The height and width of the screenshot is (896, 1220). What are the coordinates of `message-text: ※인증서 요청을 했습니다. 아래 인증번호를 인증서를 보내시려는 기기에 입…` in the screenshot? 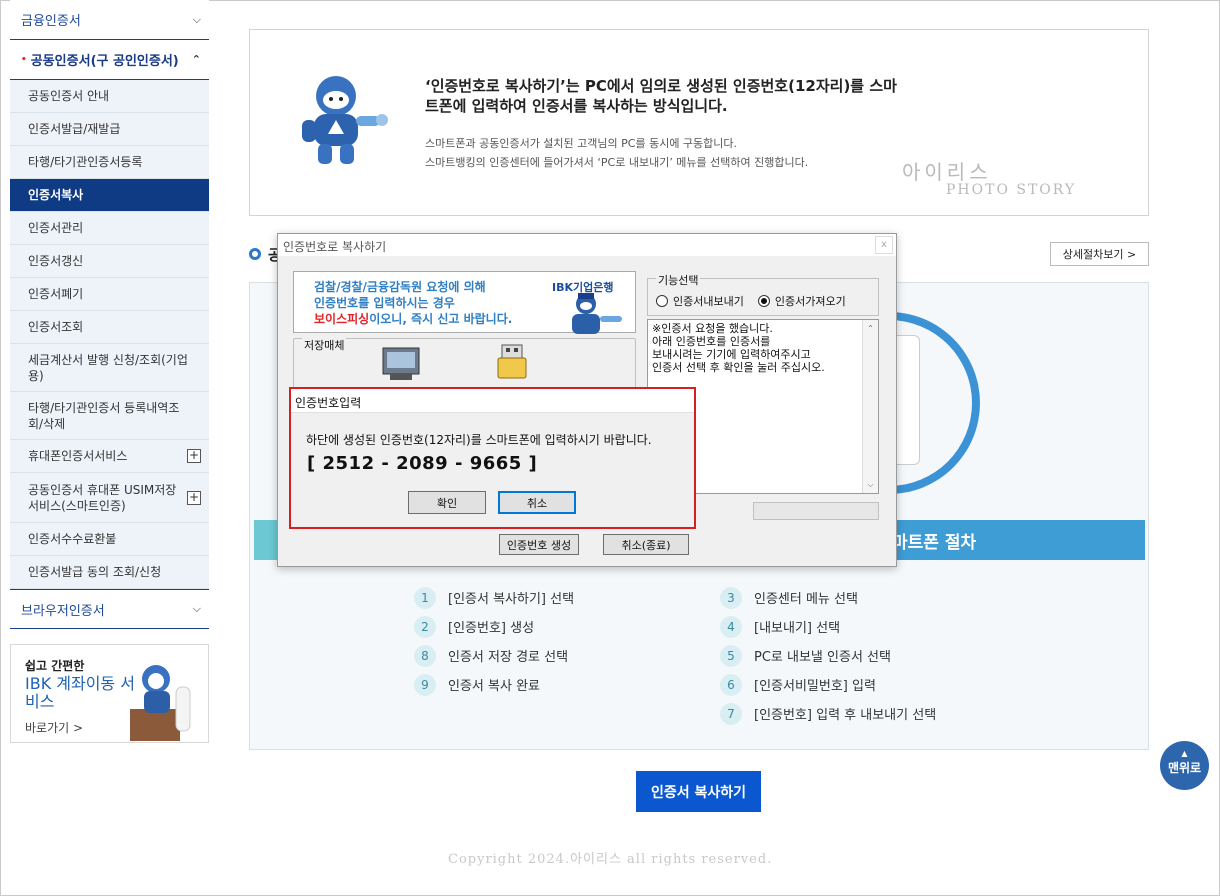 It's located at (738, 348).